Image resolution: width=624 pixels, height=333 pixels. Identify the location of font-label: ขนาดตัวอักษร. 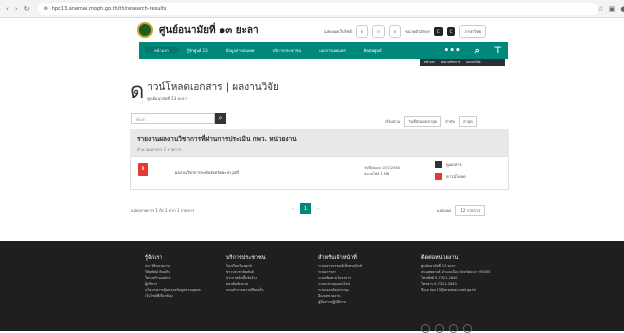
(417, 31).